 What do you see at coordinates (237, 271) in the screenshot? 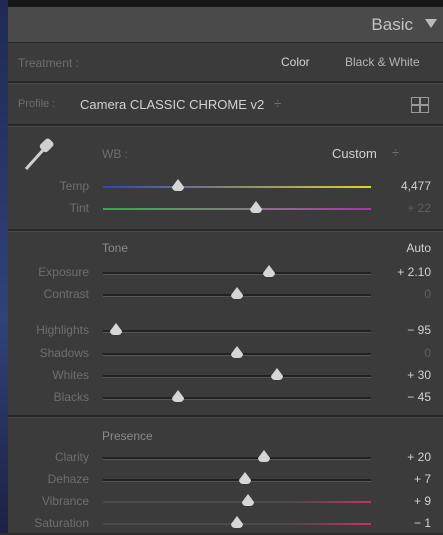
I see `exposure-slider` at bounding box center [237, 271].